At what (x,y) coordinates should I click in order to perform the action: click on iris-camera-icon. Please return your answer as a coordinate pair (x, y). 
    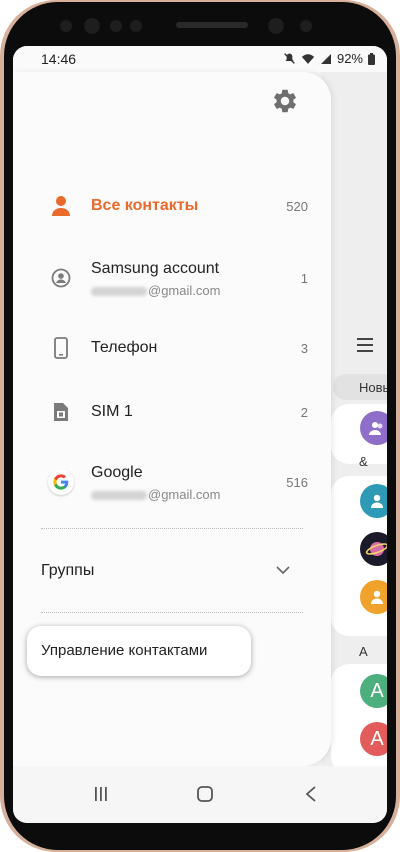
    Looking at the image, I should click on (276, 26).